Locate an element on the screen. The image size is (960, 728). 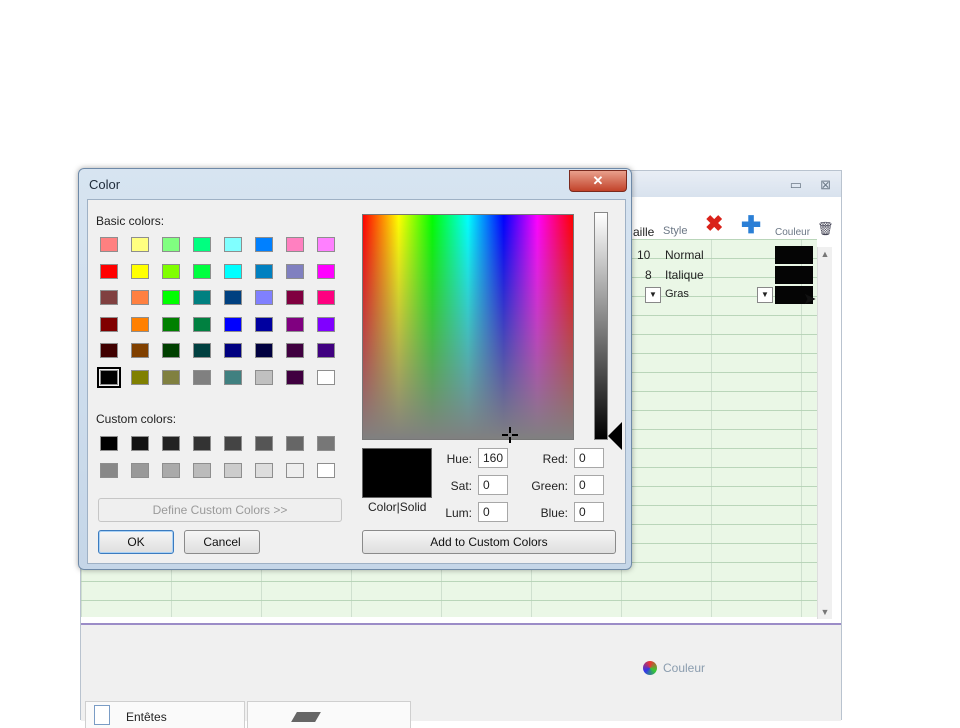
add-icon: ✚ is located at coordinates (751, 225).